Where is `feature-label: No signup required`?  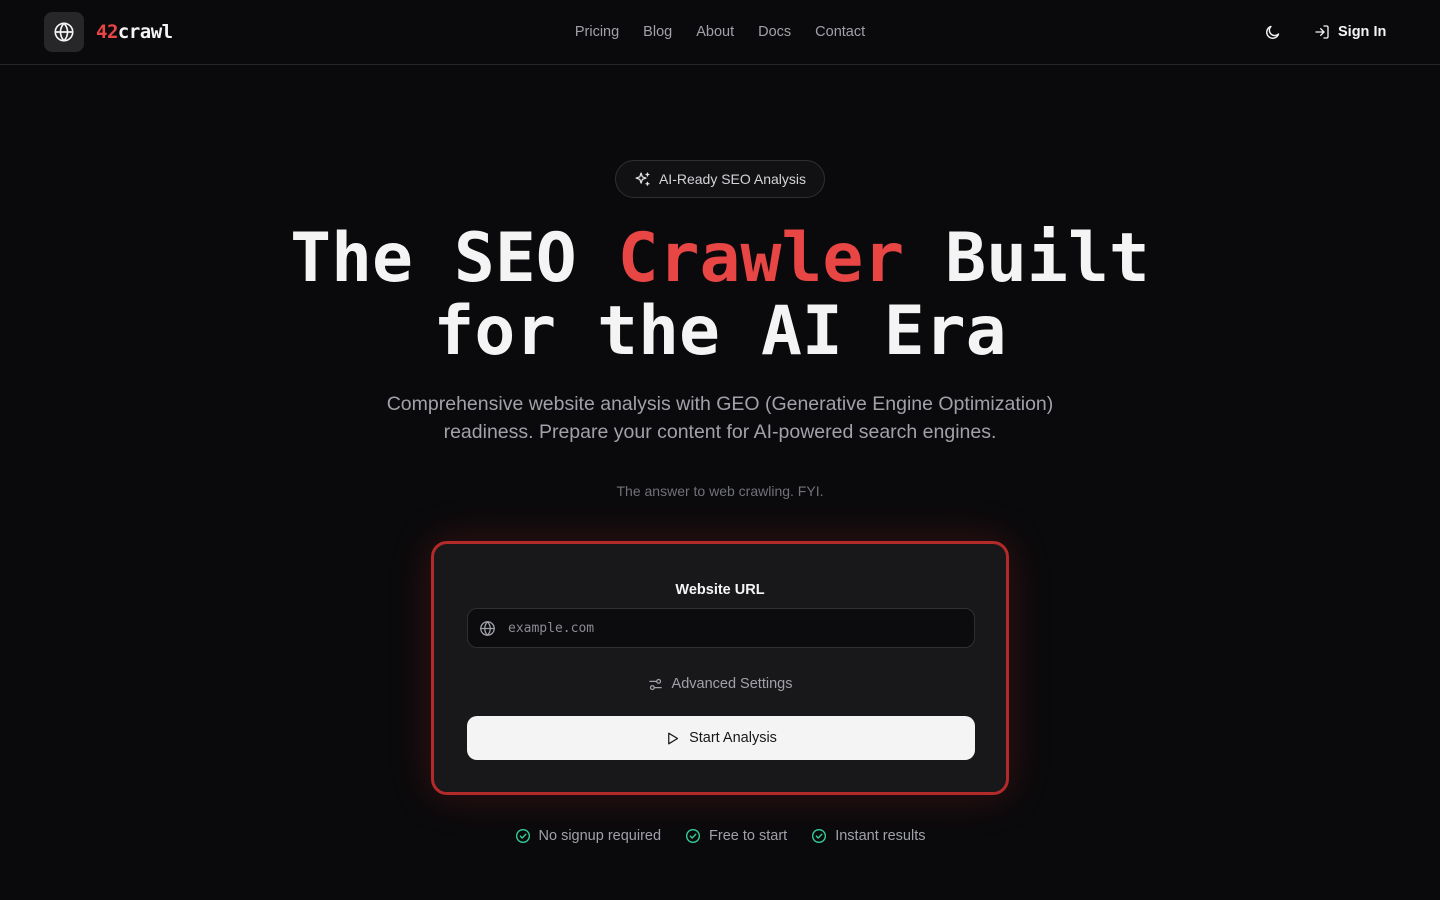 feature-label: No signup required is located at coordinates (600, 836).